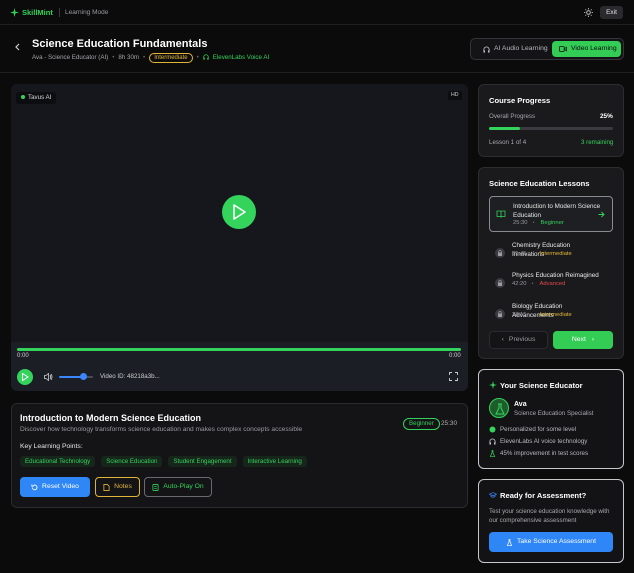 The height and width of the screenshot is (573, 634). What do you see at coordinates (532, 429) in the screenshot?
I see `feature-item: Personalized for some level` at bounding box center [532, 429].